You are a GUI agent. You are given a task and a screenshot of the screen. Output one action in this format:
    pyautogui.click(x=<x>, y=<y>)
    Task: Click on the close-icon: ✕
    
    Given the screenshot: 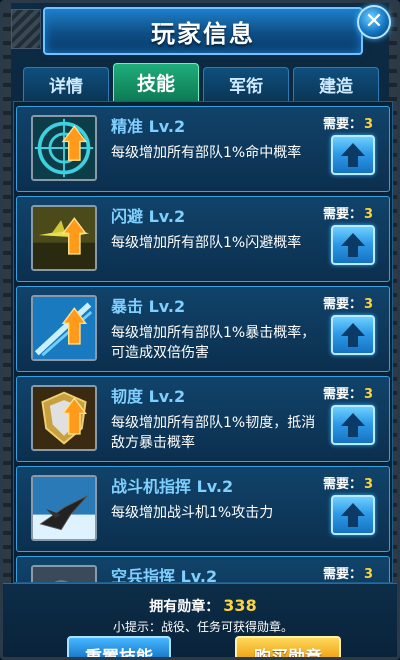 What is the action you would take?
    pyautogui.click(x=374, y=21)
    